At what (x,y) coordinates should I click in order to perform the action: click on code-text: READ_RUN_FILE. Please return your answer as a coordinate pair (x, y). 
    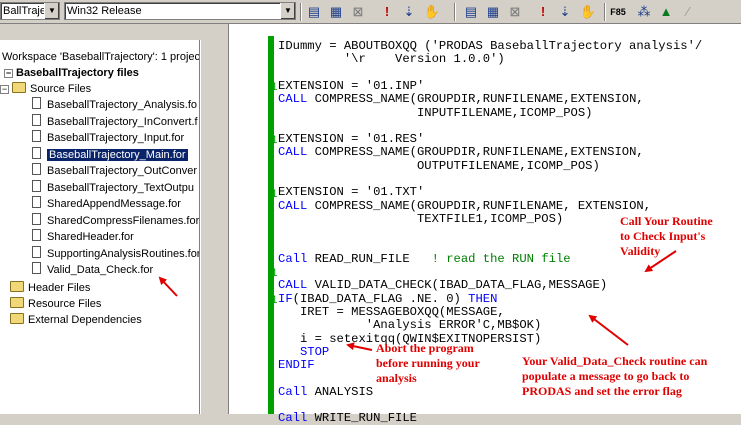
    Looking at the image, I should click on (369, 258).